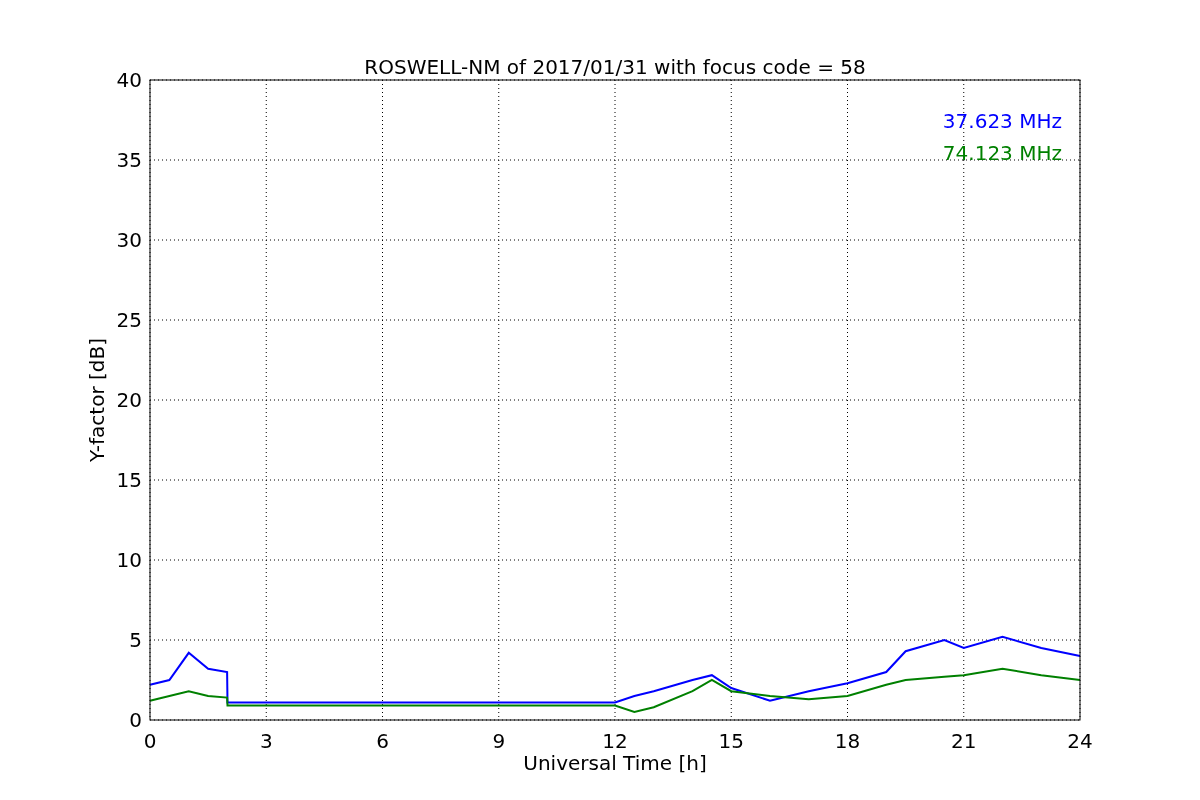 The height and width of the screenshot is (800, 1200). Describe the element at coordinates (847, 741) in the screenshot. I see `x-tick-label: 18` at that location.